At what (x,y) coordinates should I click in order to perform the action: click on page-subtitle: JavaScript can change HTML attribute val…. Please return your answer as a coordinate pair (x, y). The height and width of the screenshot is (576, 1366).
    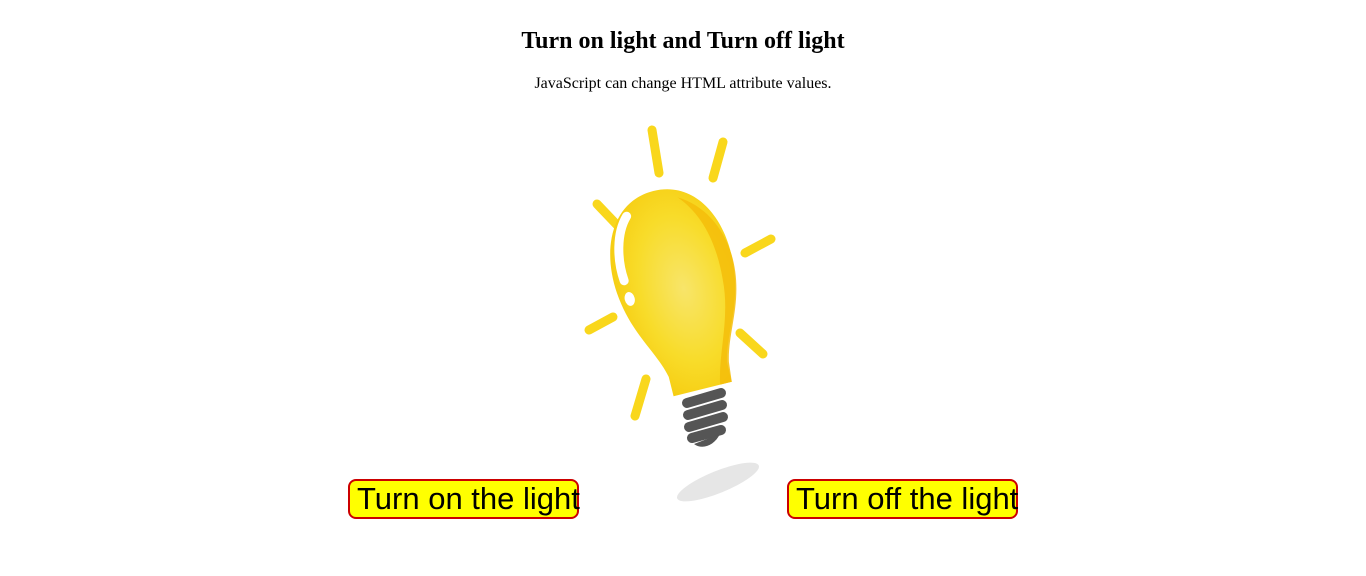
    Looking at the image, I should click on (683, 83).